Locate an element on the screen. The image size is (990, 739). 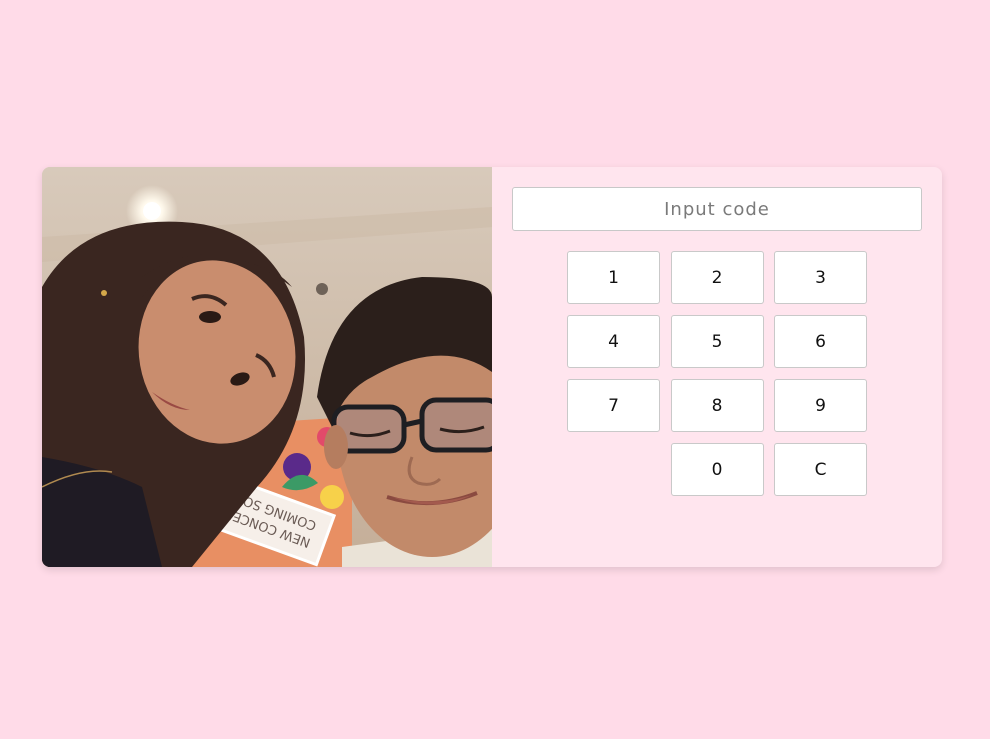
key-9: 9 is located at coordinates (820, 405).